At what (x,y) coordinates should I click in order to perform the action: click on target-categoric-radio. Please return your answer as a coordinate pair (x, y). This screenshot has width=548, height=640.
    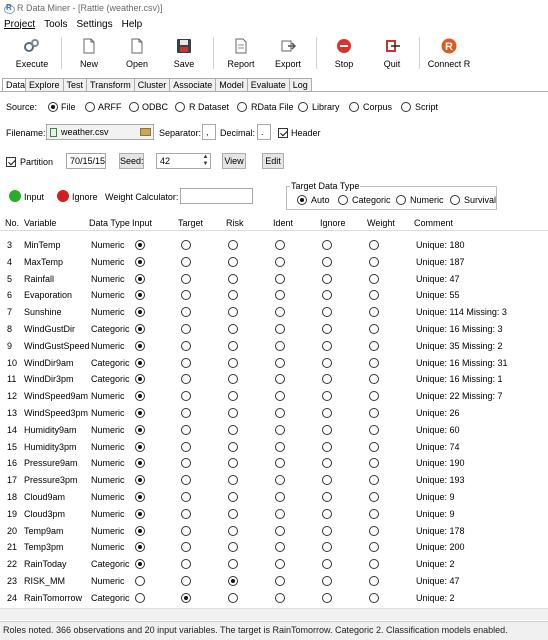
    Looking at the image, I should click on (343, 200).